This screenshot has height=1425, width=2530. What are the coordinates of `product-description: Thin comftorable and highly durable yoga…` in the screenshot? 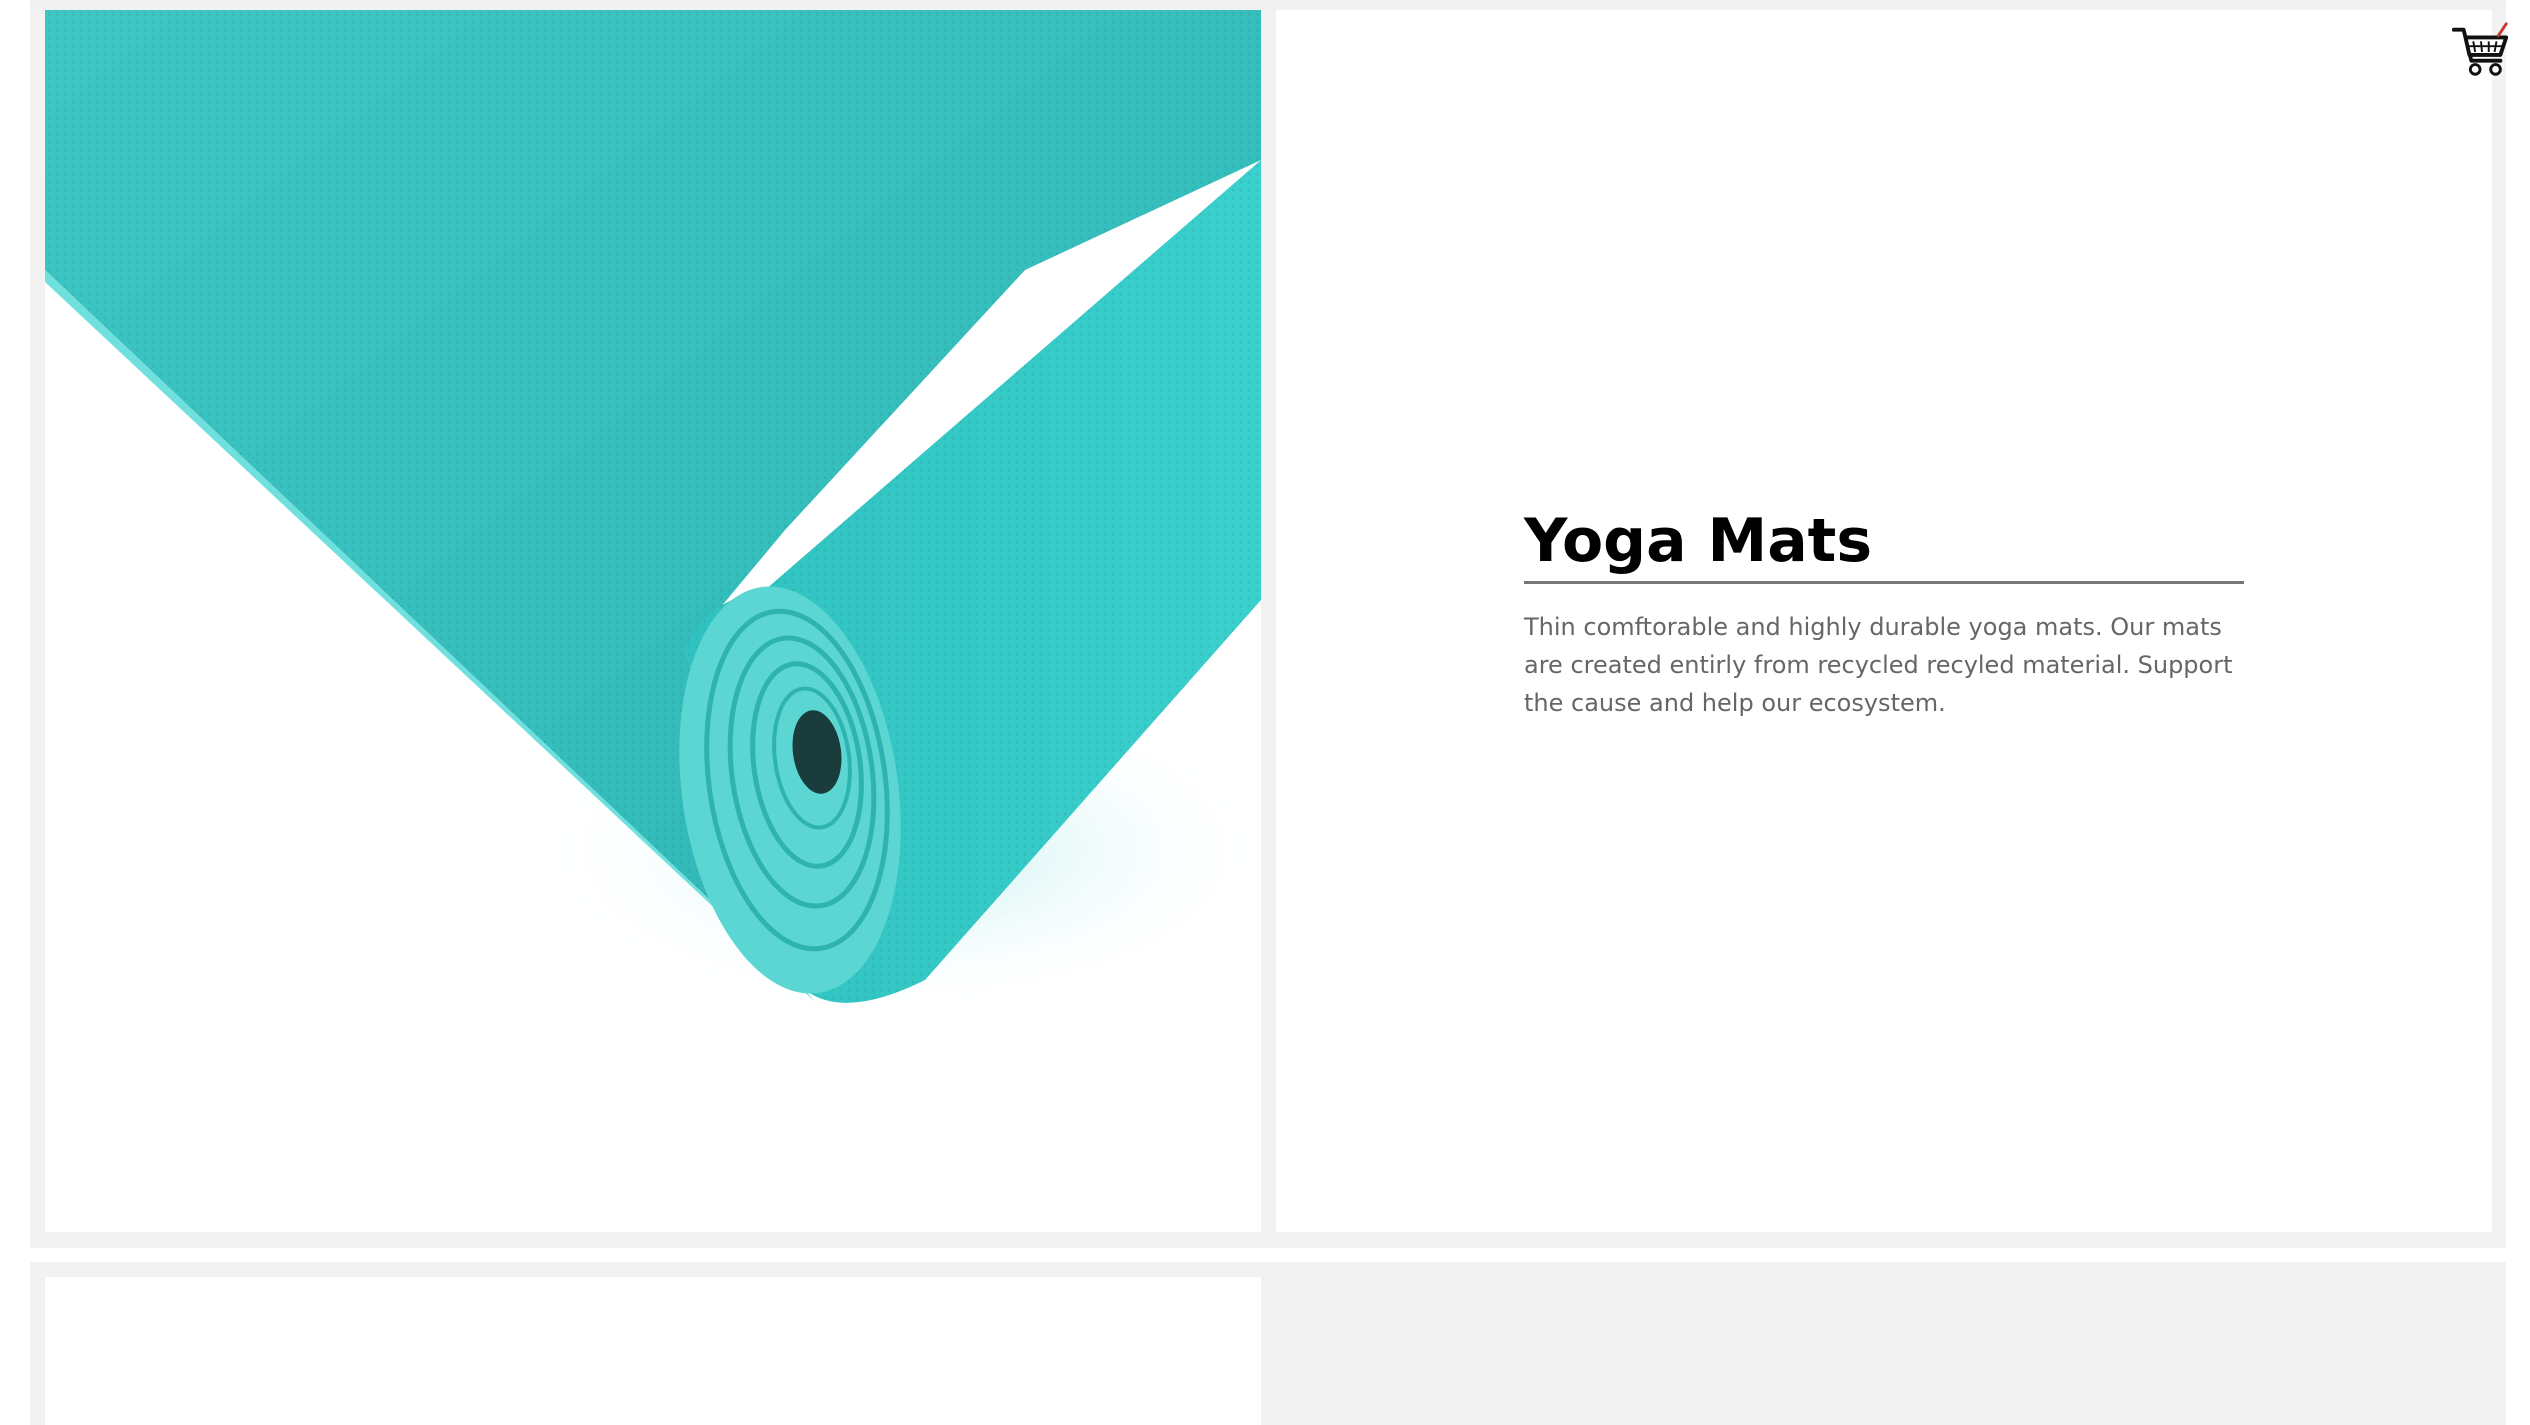 It's located at (1878, 665).